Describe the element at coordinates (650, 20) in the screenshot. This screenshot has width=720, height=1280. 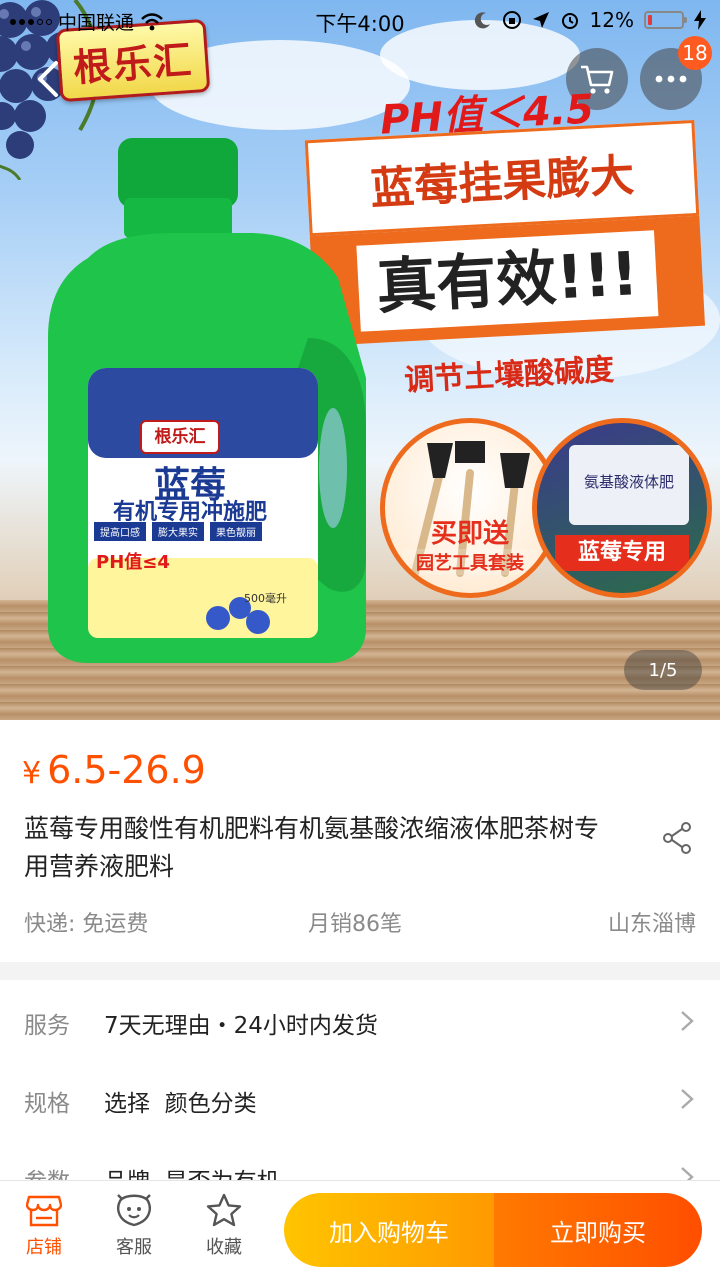
I see `battery-fill` at that location.